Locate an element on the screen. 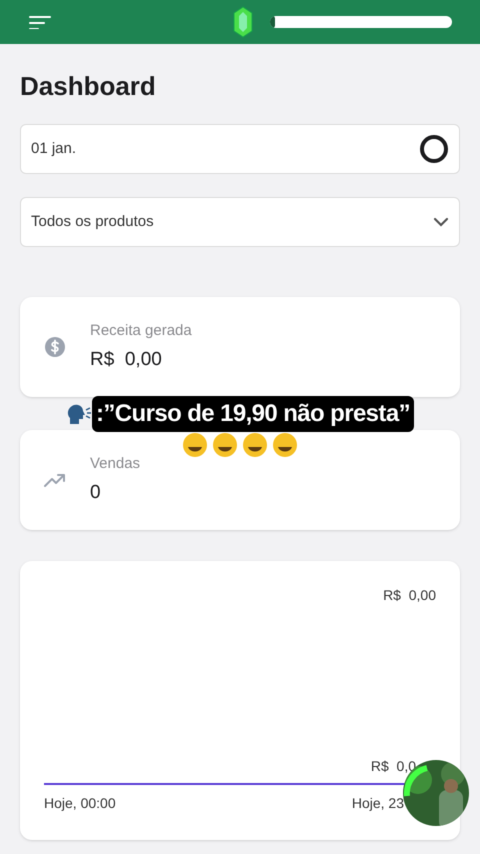 The image size is (480, 854). stat-label: Vendas is located at coordinates (115, 464).